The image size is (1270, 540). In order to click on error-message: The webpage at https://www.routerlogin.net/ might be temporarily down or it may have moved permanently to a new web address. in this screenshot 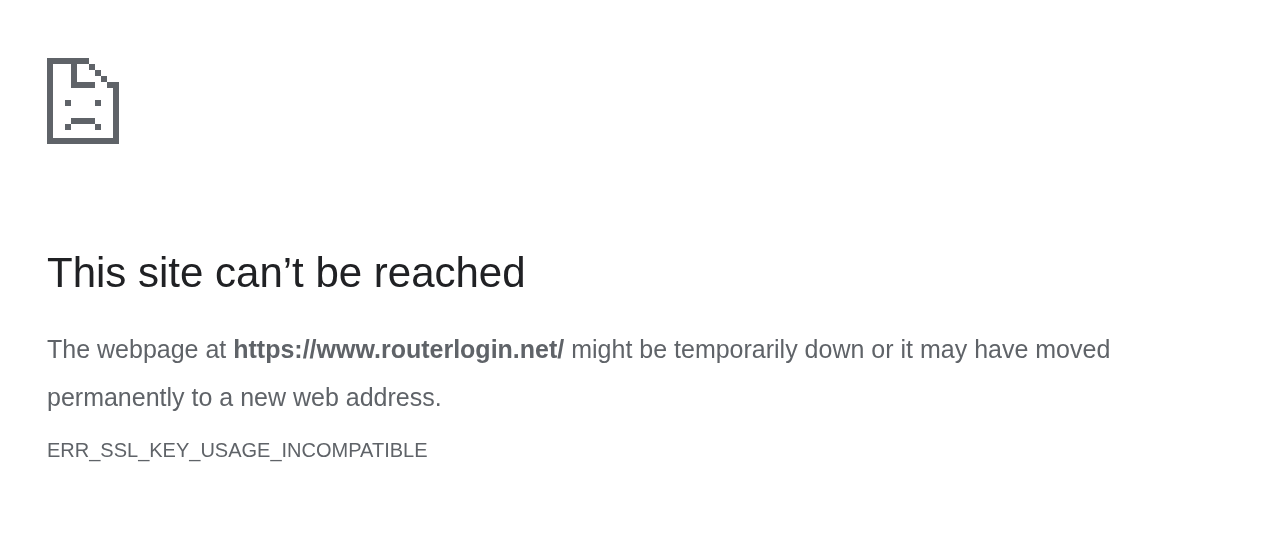, I will do `click(579, 373)`.